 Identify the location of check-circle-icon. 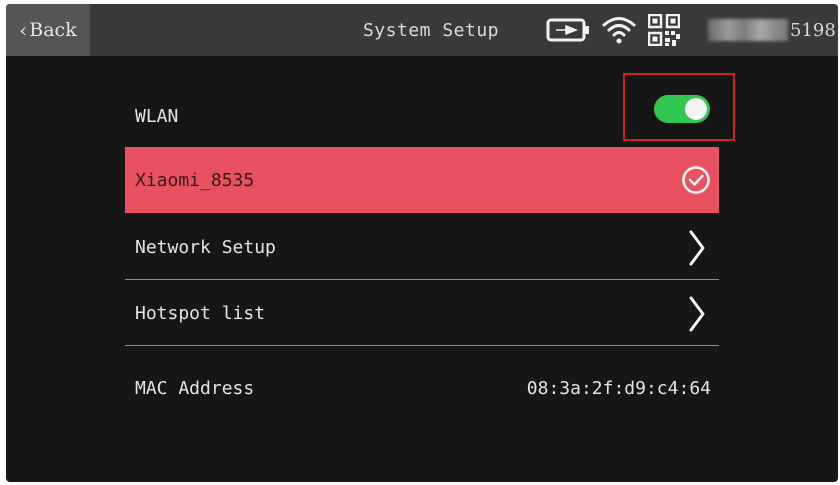
(696, 180).